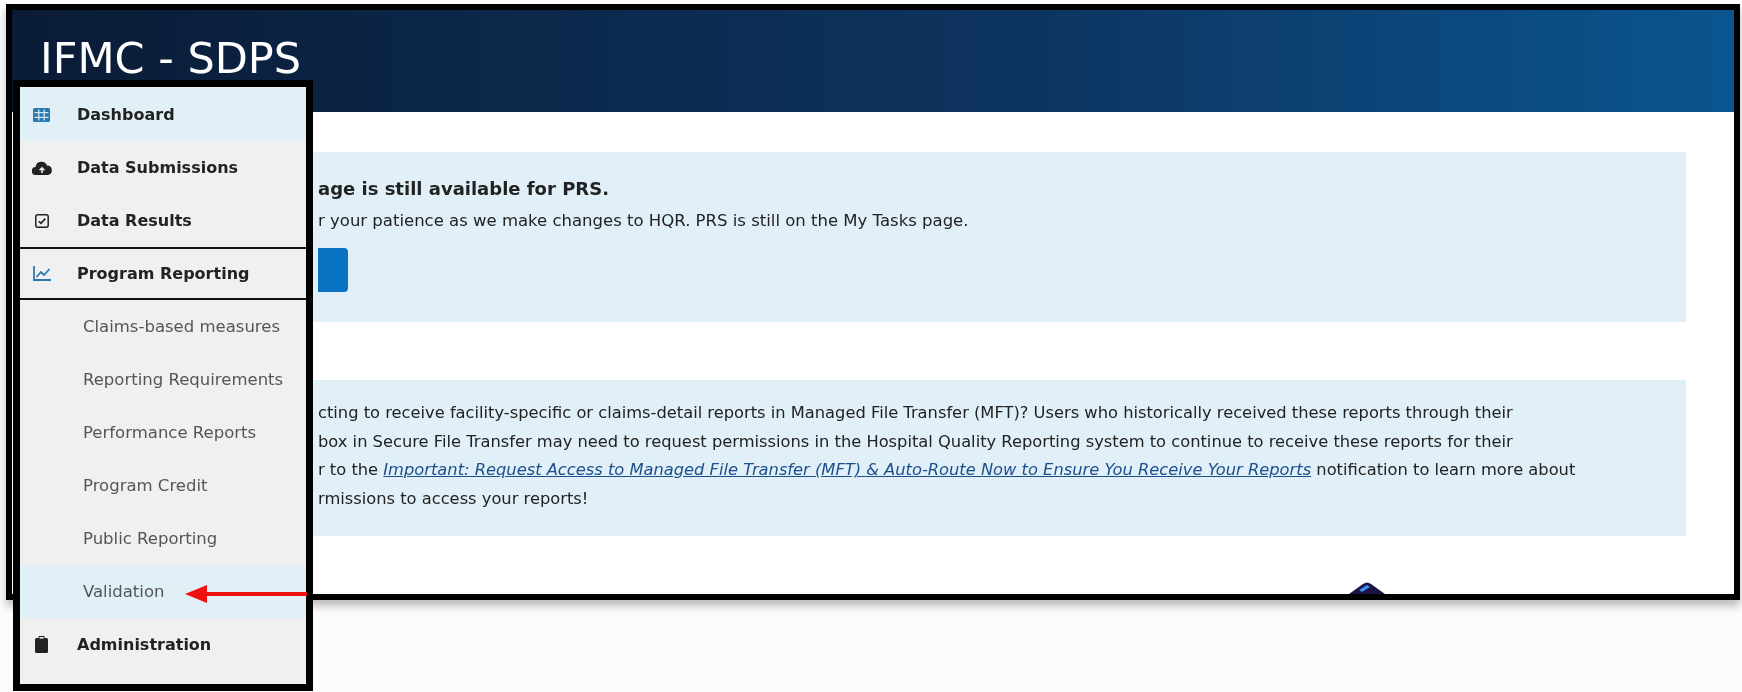 The width and height of the screenshot is (1742, 692). What do you see at coordinates (464, 188) in the screenshot?
I see `notice-heading: age is still available for PRS.` at bounding box center [464, 188].